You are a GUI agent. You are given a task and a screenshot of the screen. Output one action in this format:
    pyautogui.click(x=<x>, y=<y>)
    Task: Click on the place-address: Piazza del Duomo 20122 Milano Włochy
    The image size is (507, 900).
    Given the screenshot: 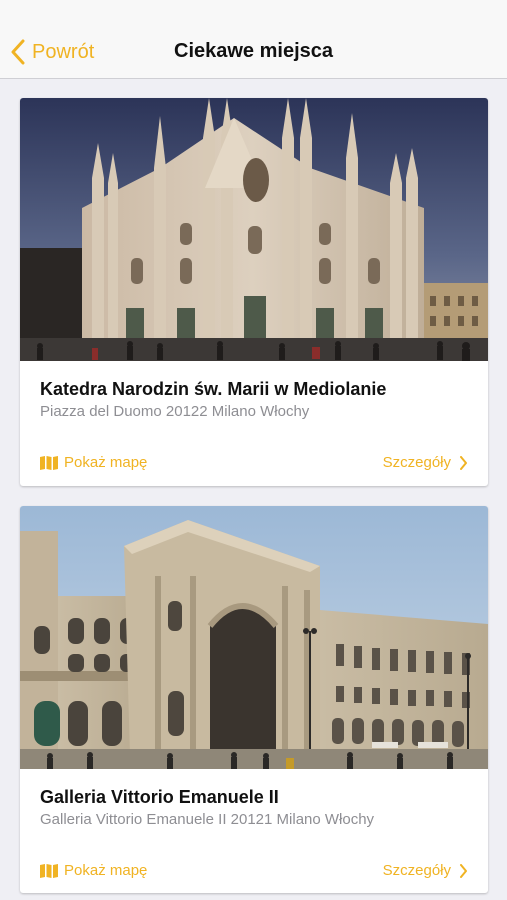 What is the action you would take?
    pyautogui.click(x=175, y=411)
    